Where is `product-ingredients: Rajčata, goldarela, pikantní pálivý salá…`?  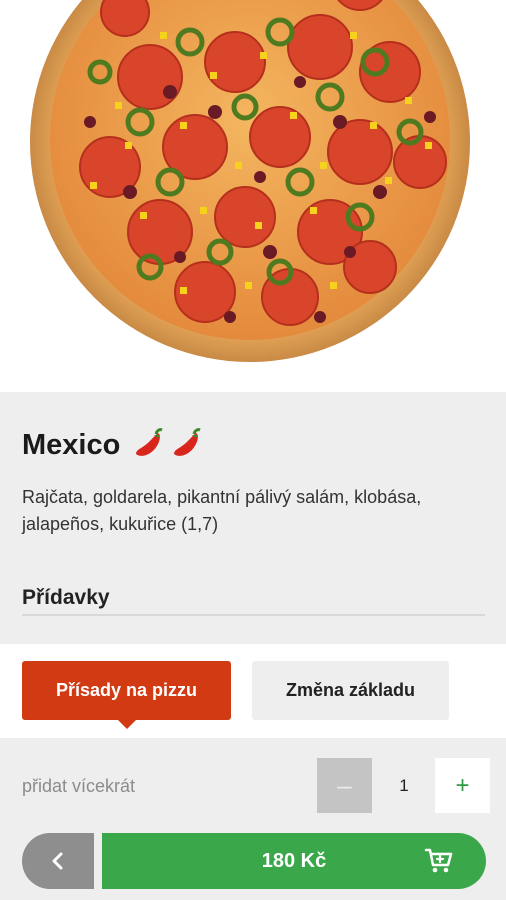
product-ingredients: Rajčata, goldarela, pikantní pálivý salá… is located at coordinates (222, 510).